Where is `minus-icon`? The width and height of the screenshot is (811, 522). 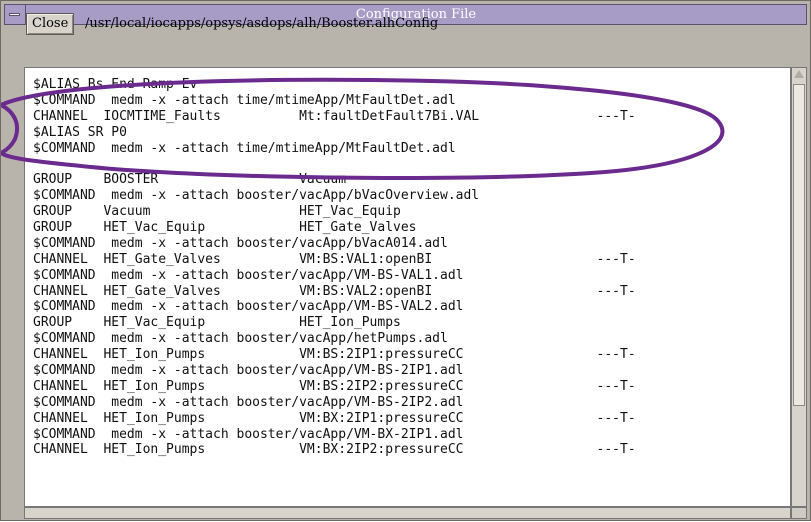 minus-icon is located at coordinates (14, 14).